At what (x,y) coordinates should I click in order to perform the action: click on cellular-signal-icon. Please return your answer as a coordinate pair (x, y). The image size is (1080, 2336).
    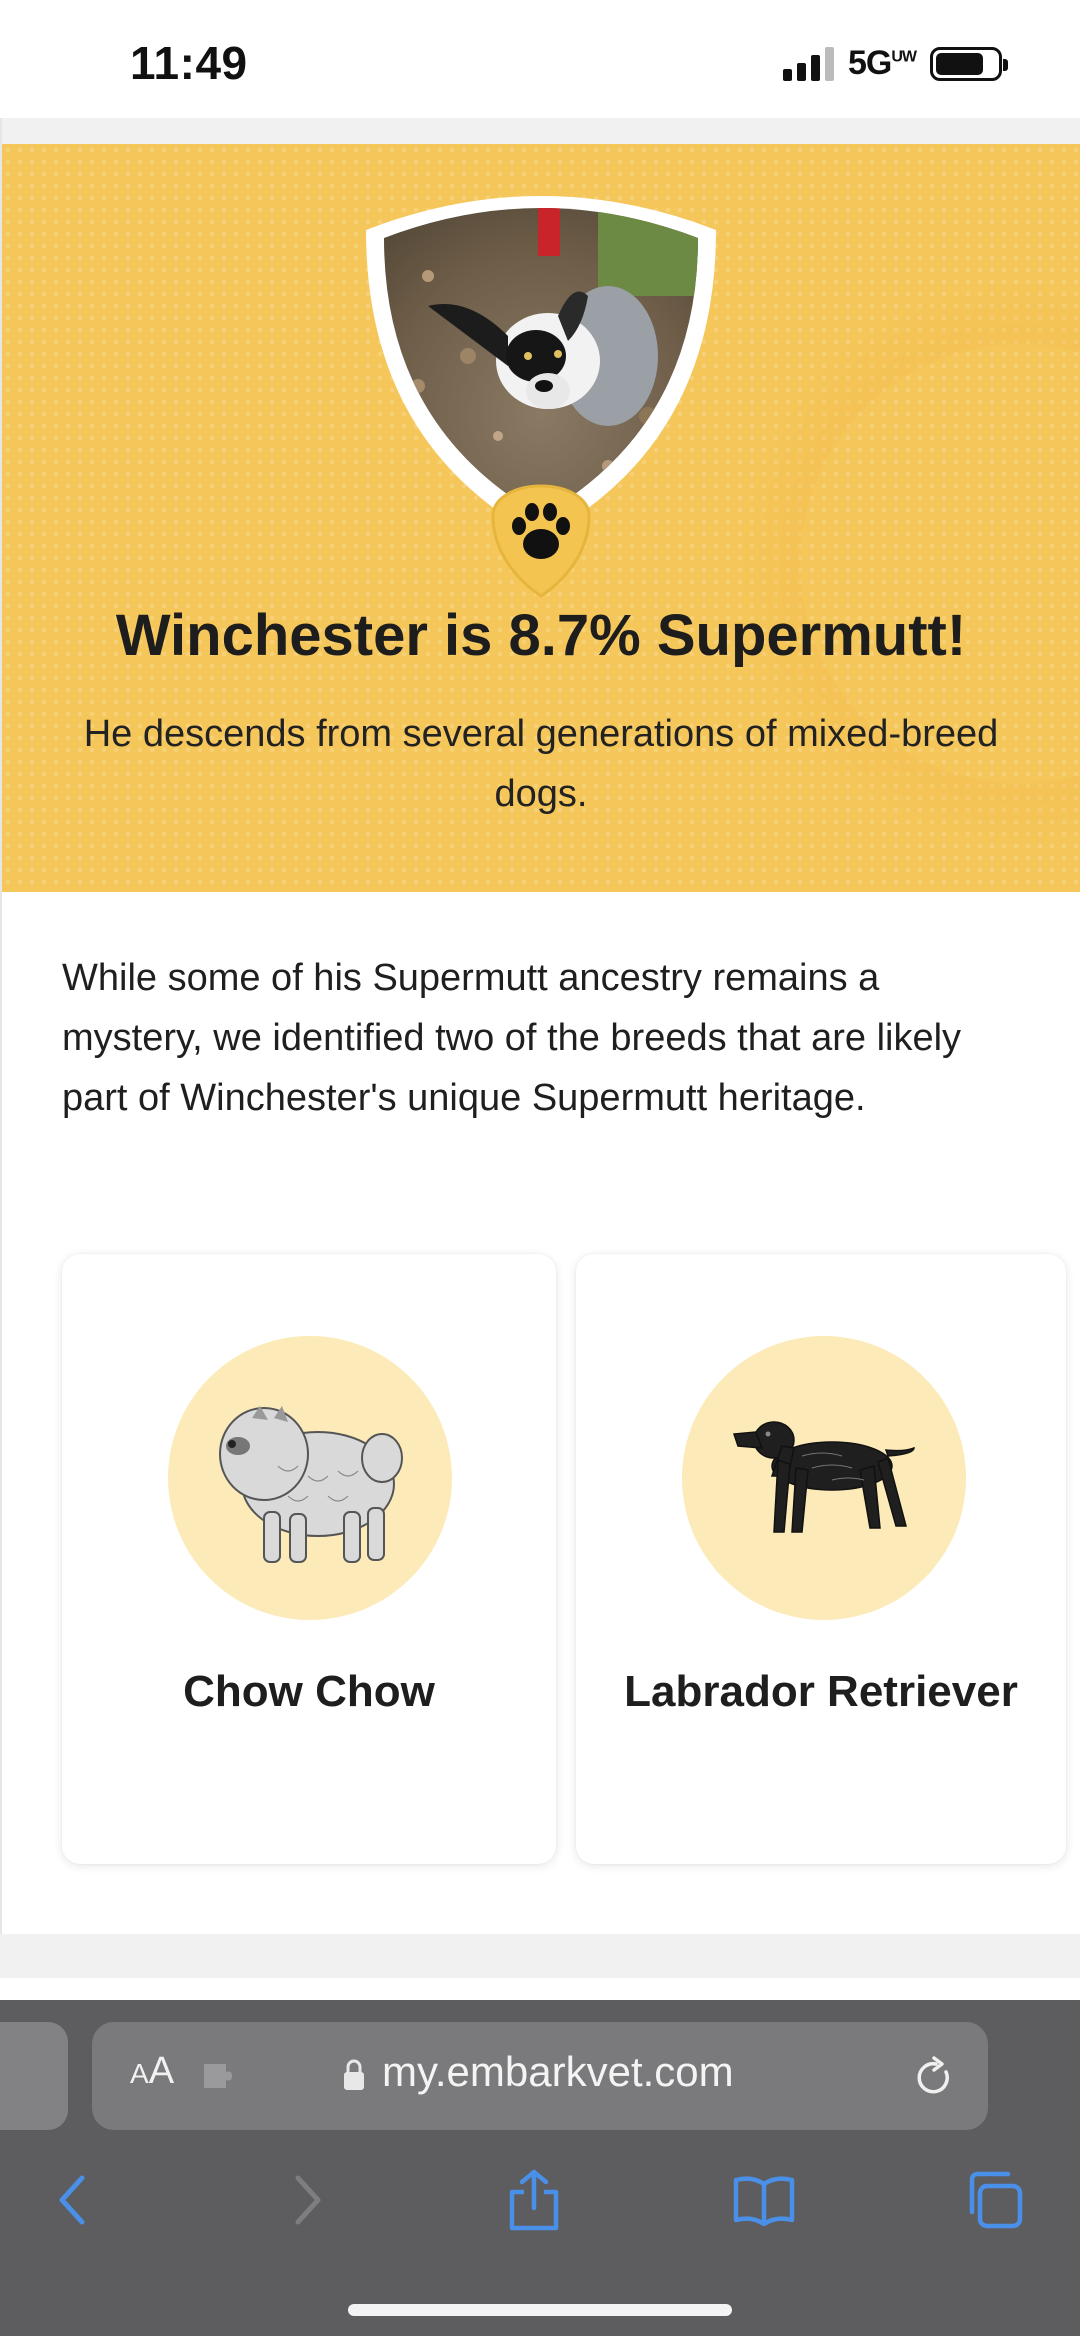
    Looking at the image, I should click on (808, 63).